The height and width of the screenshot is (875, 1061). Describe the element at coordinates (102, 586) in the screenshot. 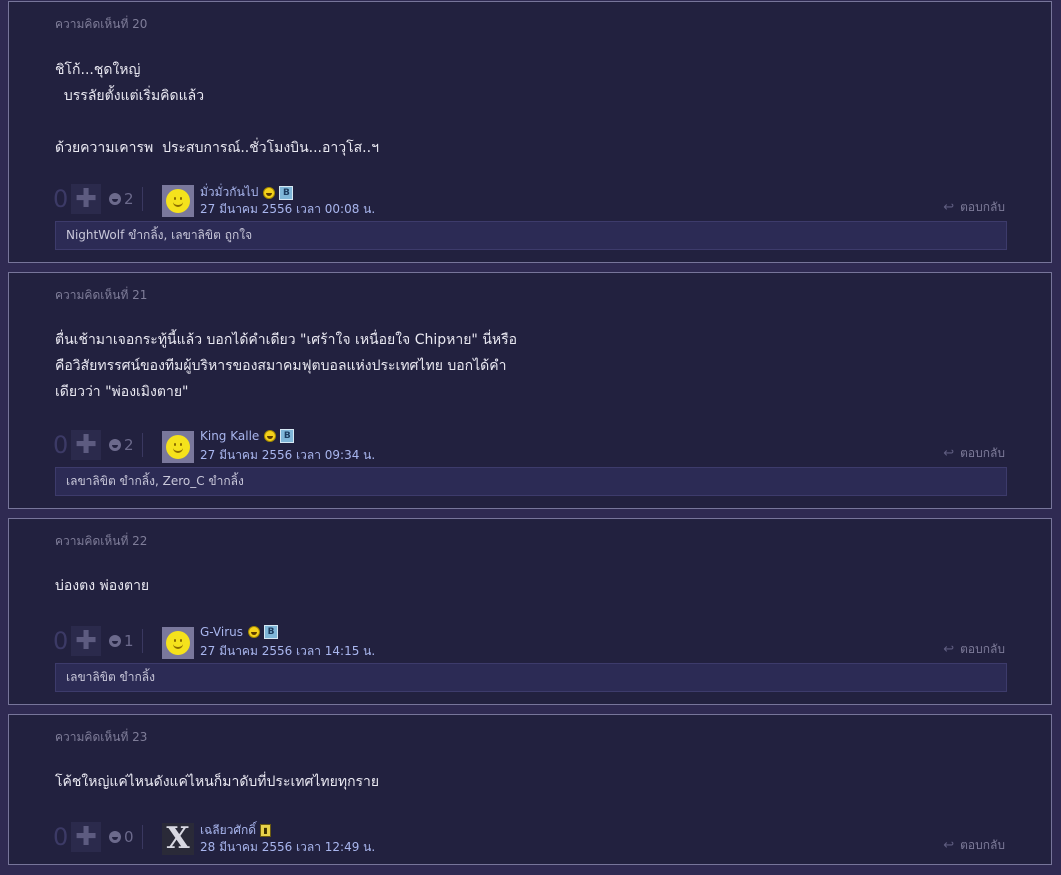

I see `comment-body: บ่องตง พ่องตาย` at that location.